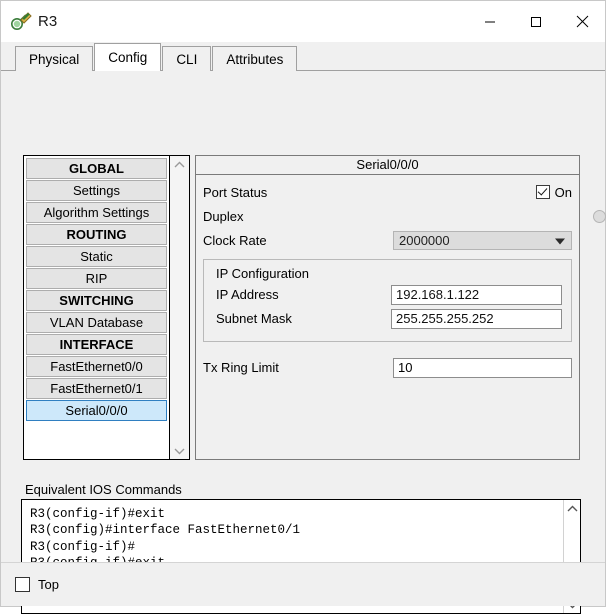  What do you see at coordinates (96, 366) in the screenshot?
I see `sidebar-item-fastethernet0-0: FastEthernet0/0` at bounding box center [96, 366].